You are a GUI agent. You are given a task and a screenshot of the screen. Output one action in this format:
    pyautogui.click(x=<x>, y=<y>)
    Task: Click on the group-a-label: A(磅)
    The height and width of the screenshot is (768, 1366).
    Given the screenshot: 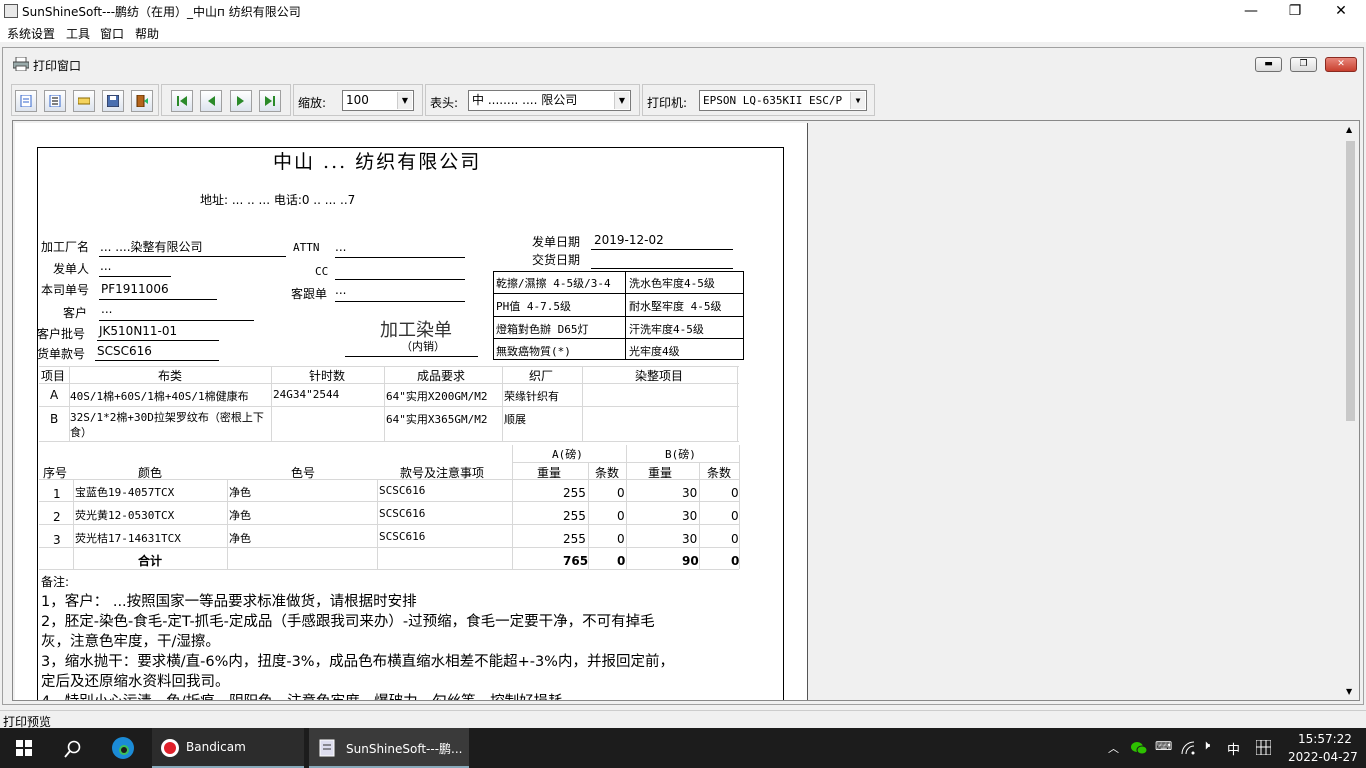 What is the action you would take?
    pyautogui.click(x=567, y=454)
    